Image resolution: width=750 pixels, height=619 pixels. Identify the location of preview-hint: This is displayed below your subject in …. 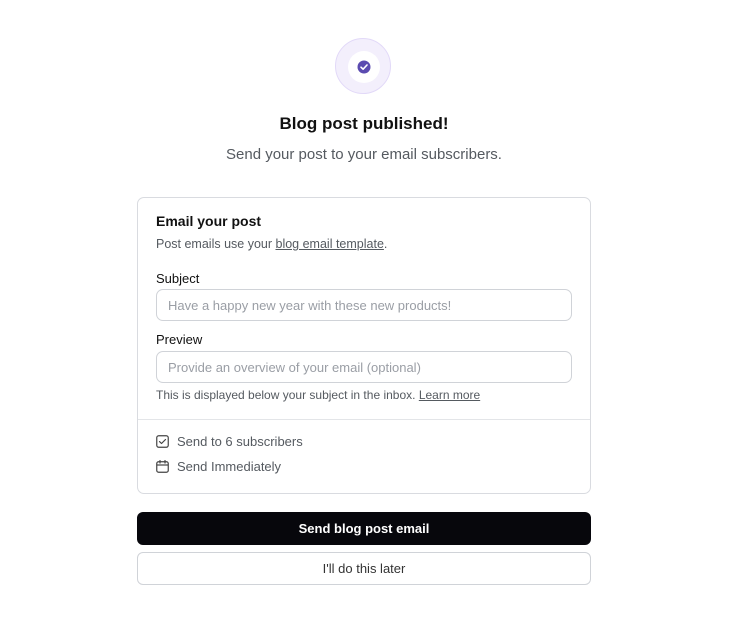
(318, 395).